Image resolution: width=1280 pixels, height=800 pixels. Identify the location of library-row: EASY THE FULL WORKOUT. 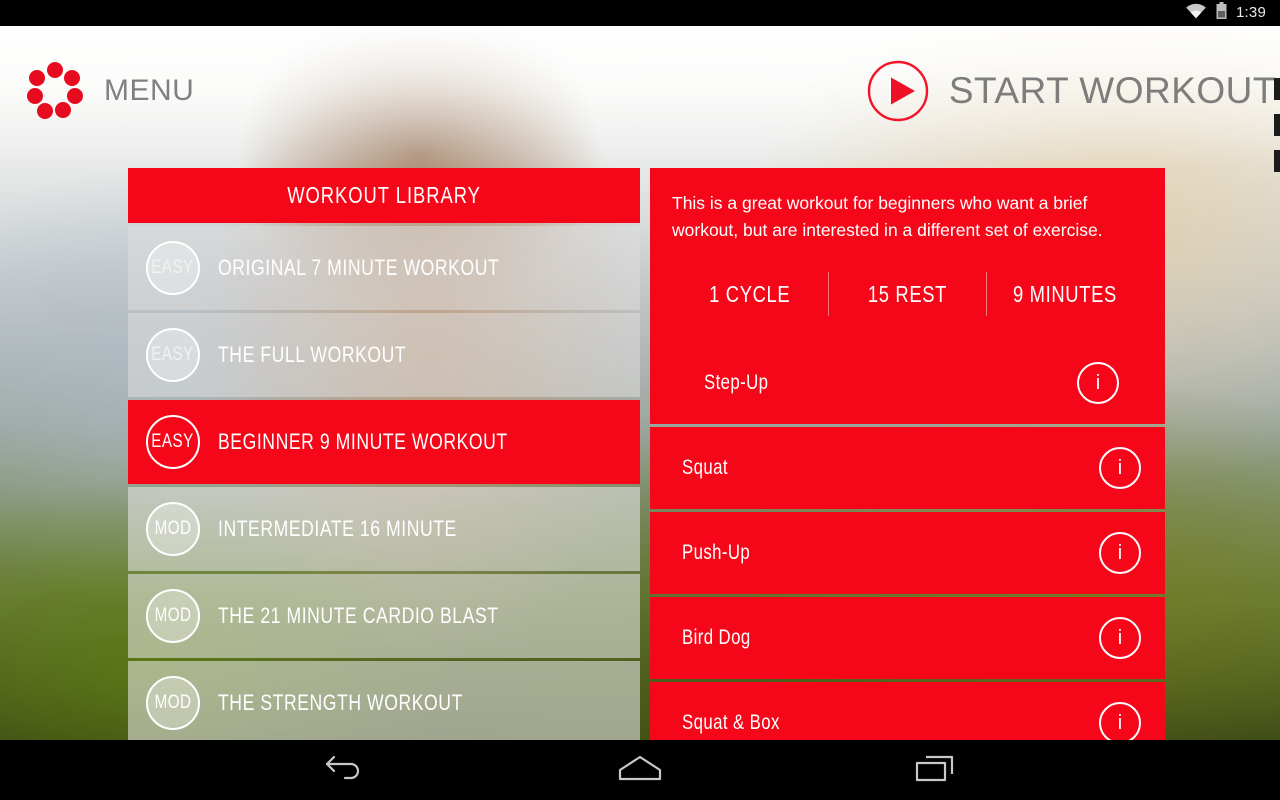
(384, 355).